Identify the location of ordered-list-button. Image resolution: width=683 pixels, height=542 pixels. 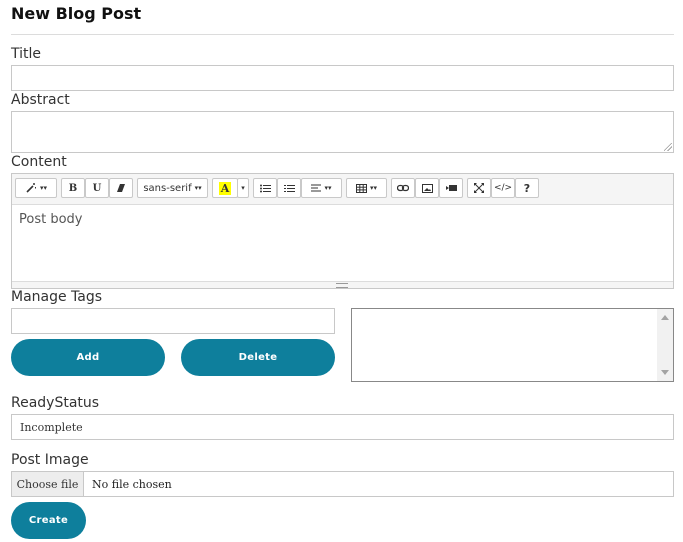
(289, 188).